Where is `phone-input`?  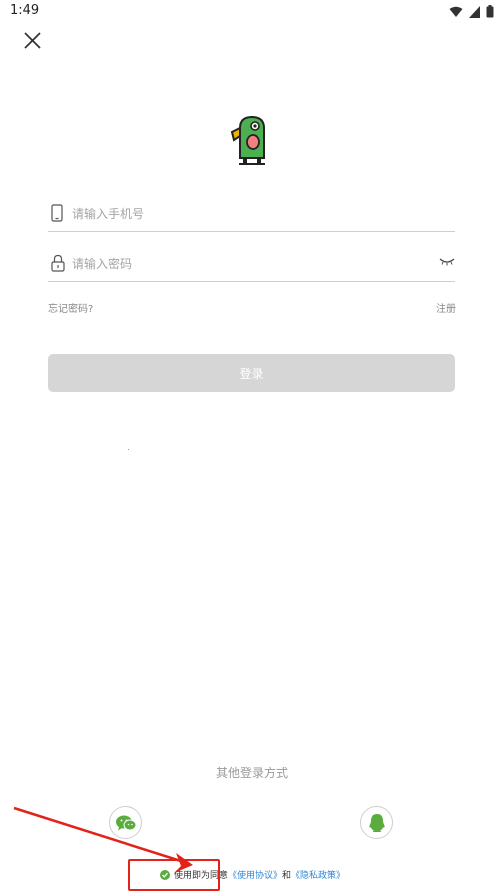
phone-input is located at coordinates (252, 214).